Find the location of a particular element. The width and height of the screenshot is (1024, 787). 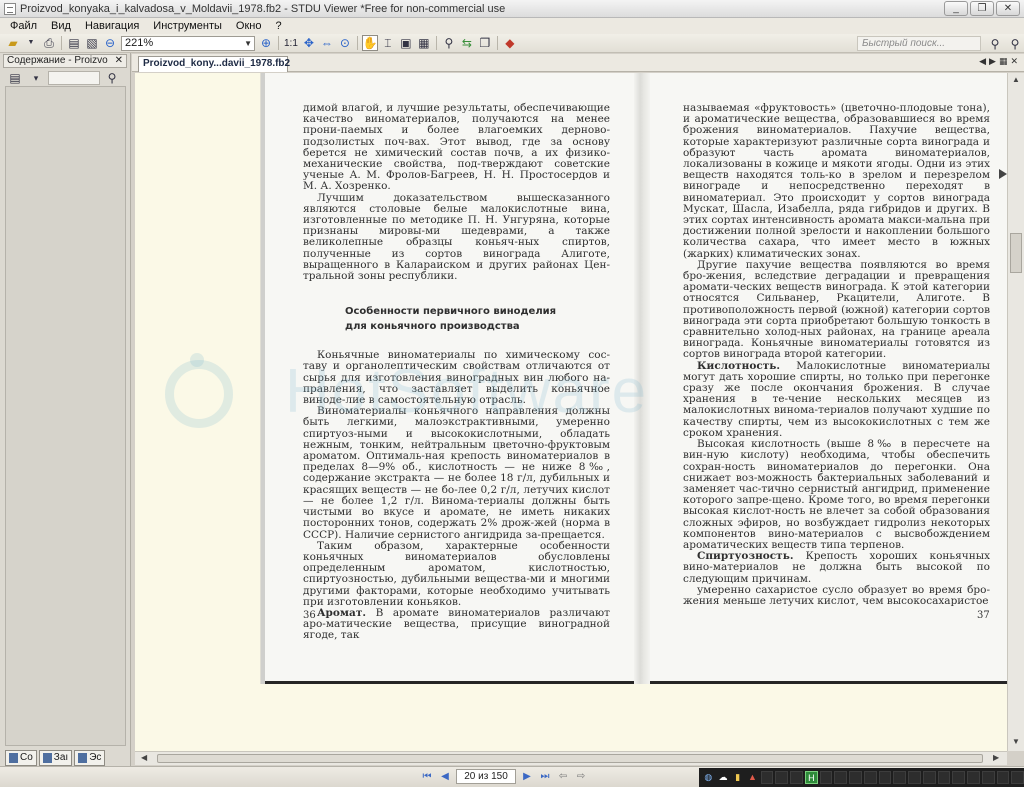

search-icon: ⚲ is located at coordinates (995, 44).